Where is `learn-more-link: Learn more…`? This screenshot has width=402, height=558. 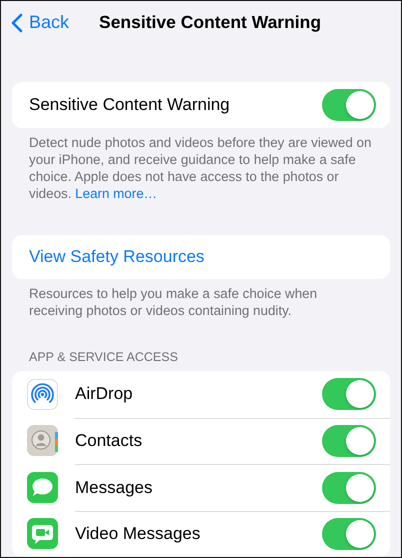 learn-more-link: Learn more… is located at coordinates (116, 194).